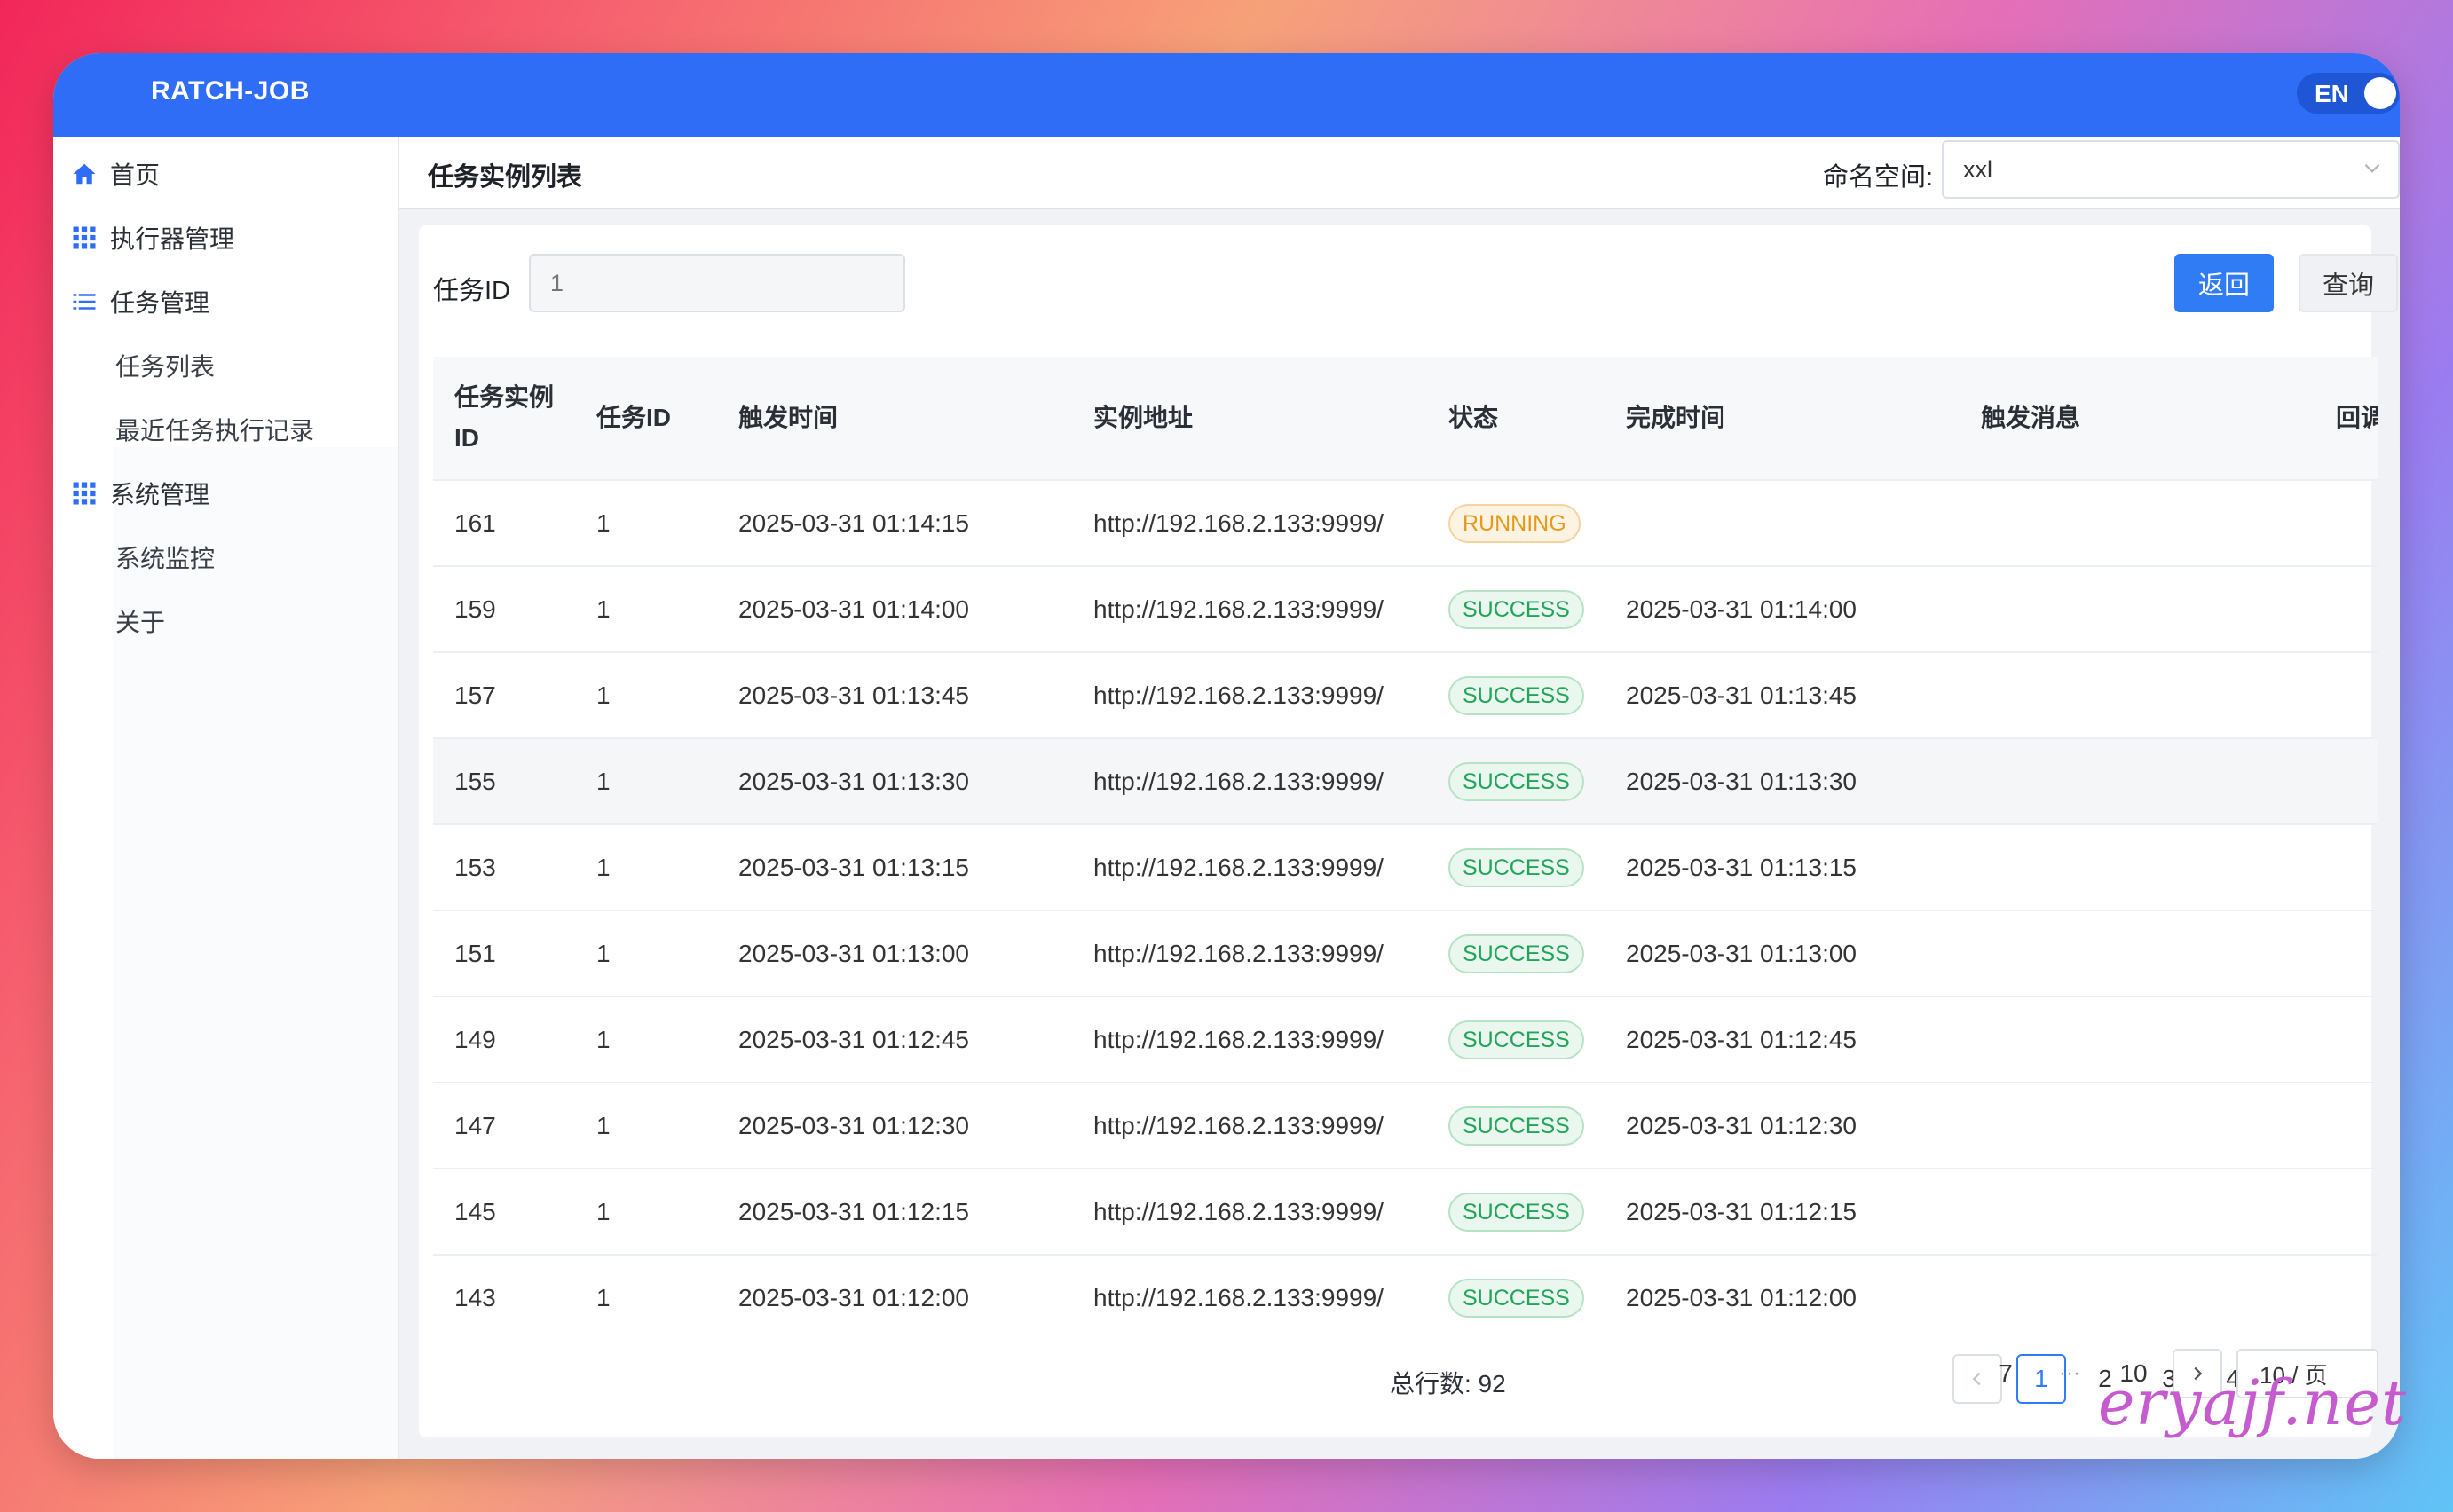 This screenshot has width=2453, height=1512. Describe the element at coordinates (230, 91) in the screenshot. I see `brand-title: RATCH-JOB` at that location.